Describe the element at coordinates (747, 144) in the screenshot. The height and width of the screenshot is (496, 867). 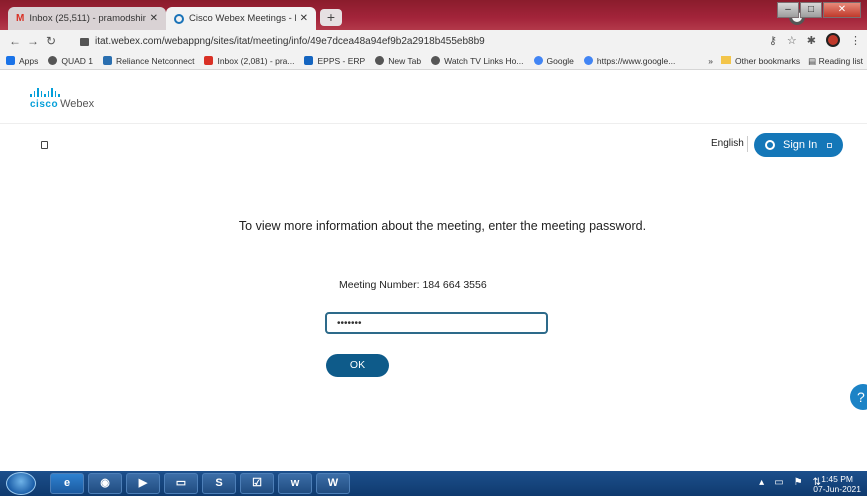
I see `divider` at that location.